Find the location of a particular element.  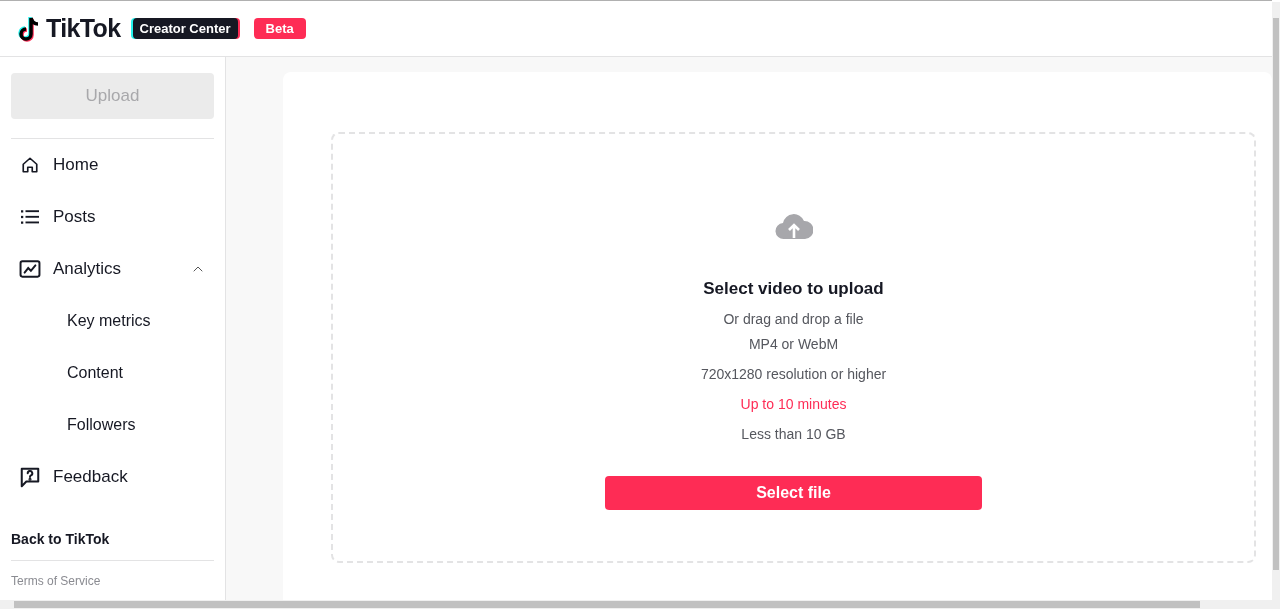

nav-subitem: Key metrics is located at coordinates (112, 321).